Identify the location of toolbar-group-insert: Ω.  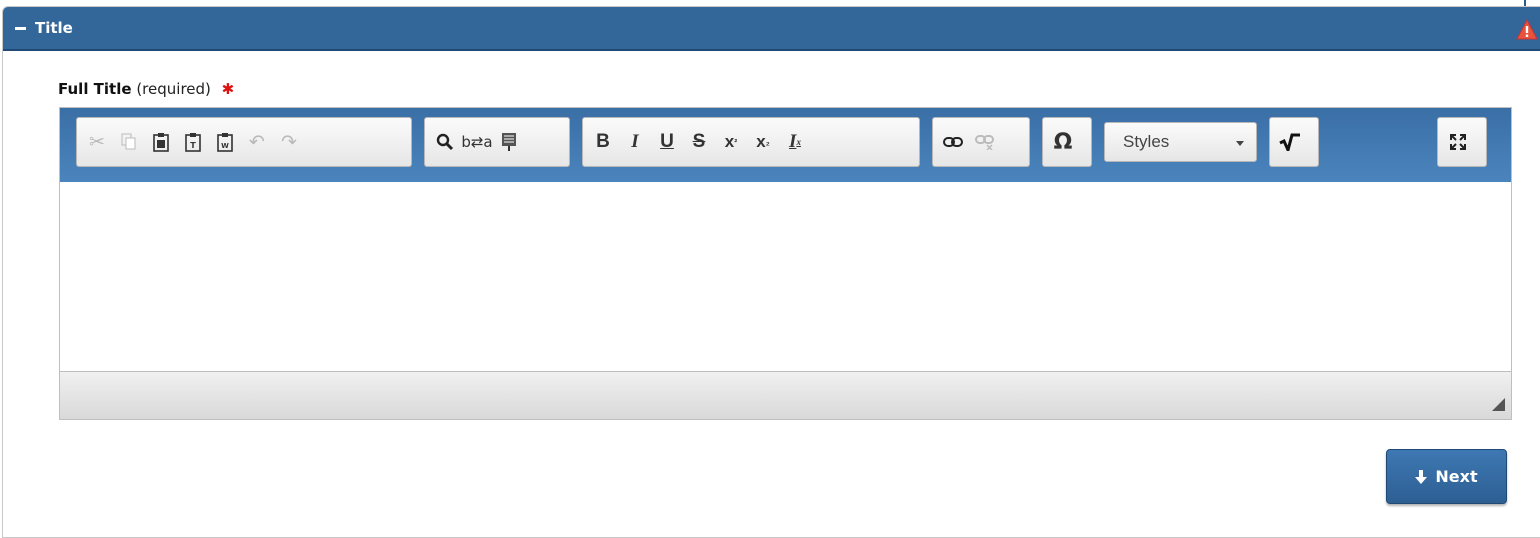
(1067, 142).